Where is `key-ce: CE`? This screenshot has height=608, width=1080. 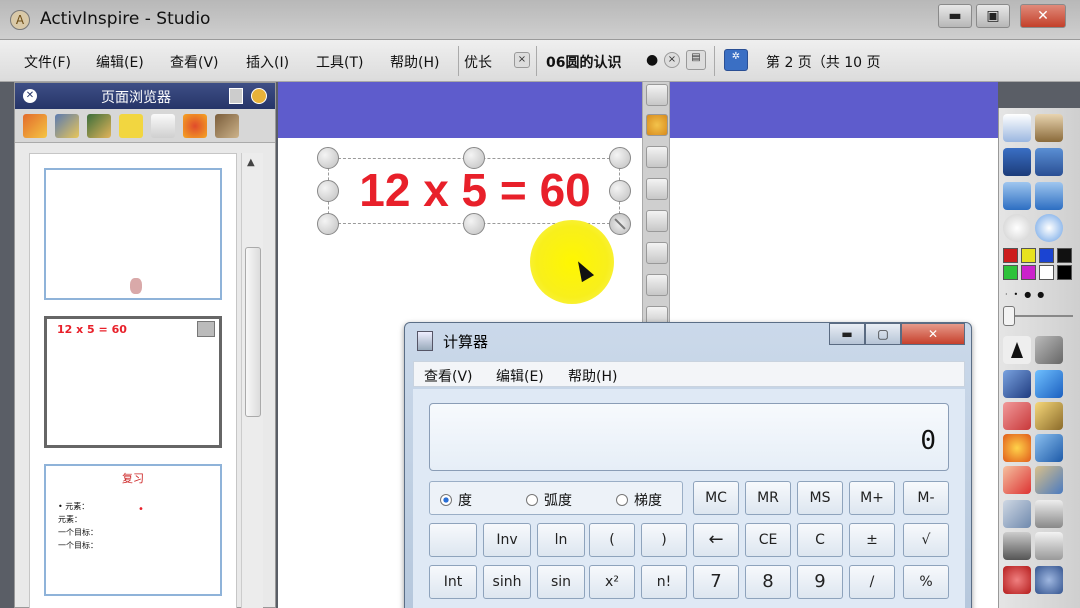 key-ce: CE is located at coordinates (768, 540).